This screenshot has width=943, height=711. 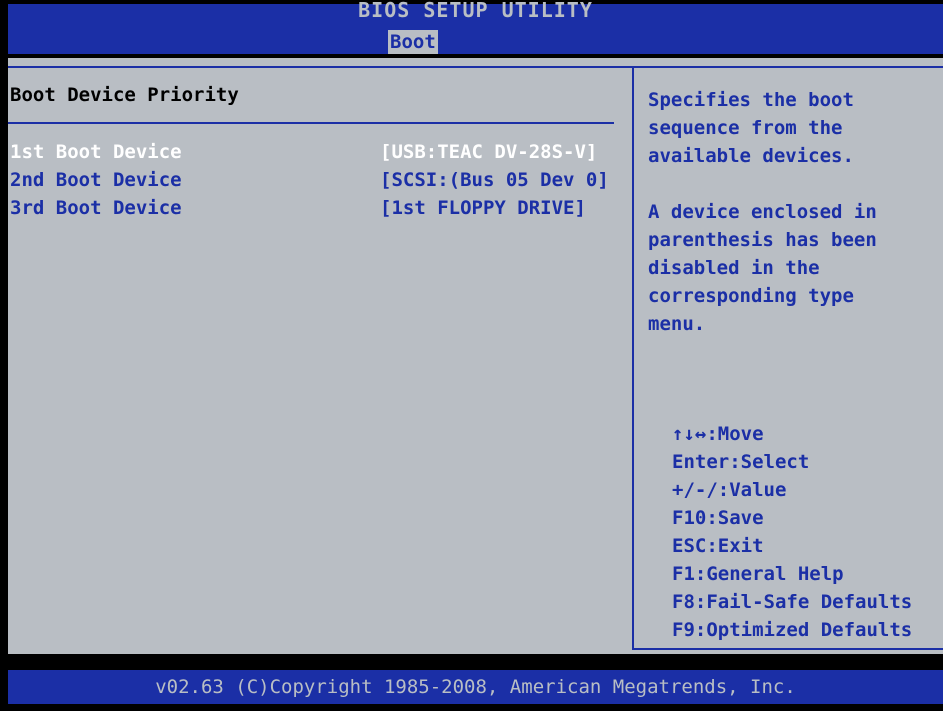 What do you see at coordinates (792, 630) in the screenshot?
I see `key-optimized-defaults: F9:Optimized Defaults` at bounding box center [792, 630].